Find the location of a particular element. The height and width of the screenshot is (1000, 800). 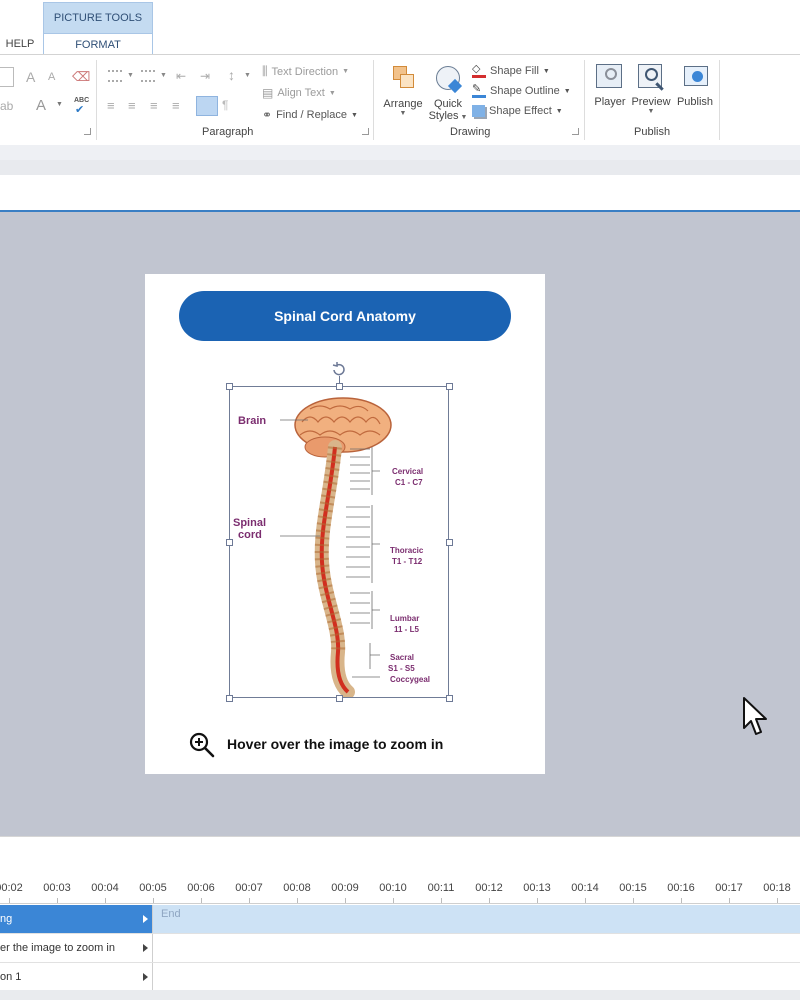

timeline-tick-label: 00:07 is located at coordinates (249, 888).